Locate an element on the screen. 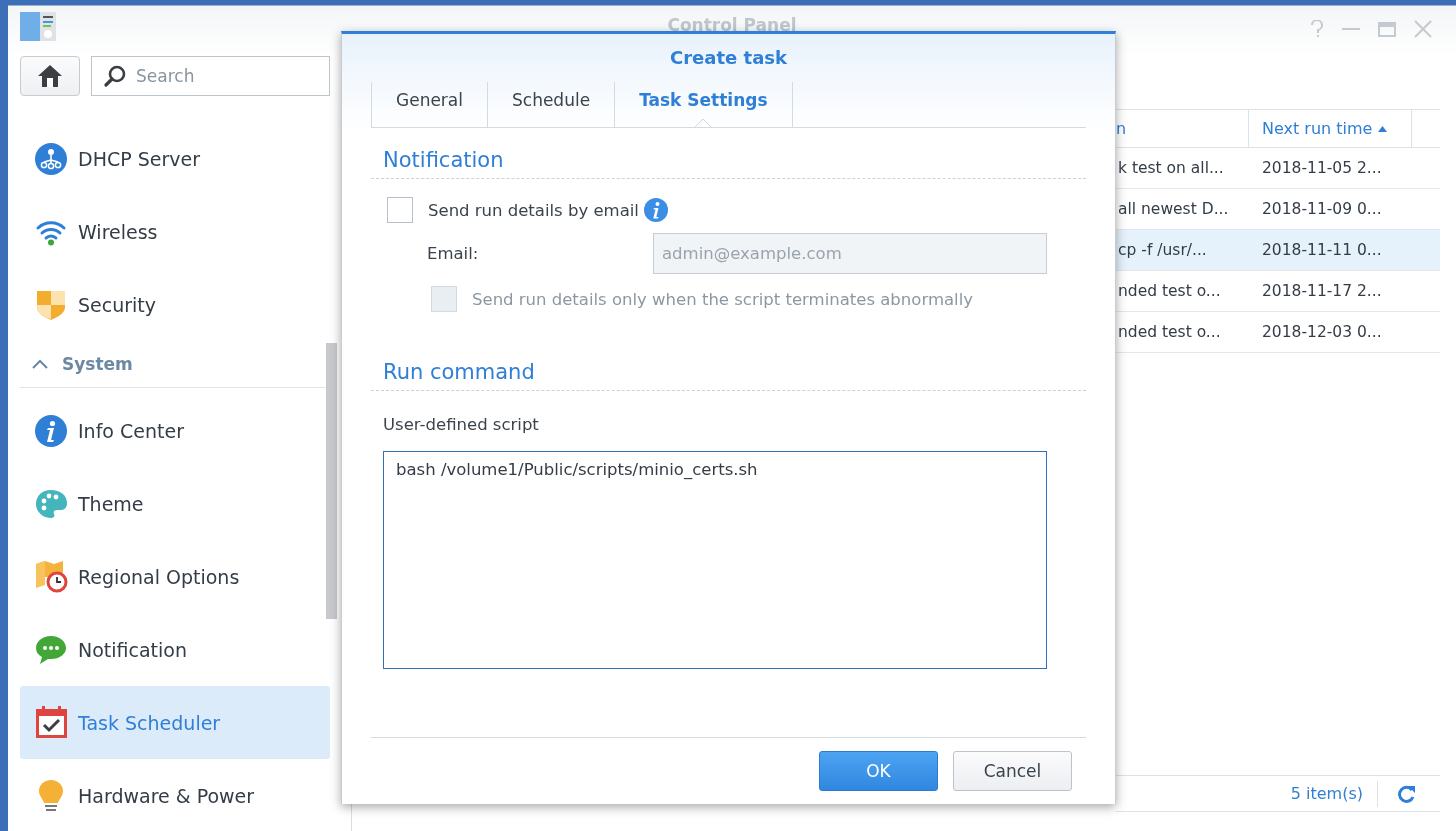 This screenshot has width=1456, height=831. checkbox is located at coordinates (400, 210).